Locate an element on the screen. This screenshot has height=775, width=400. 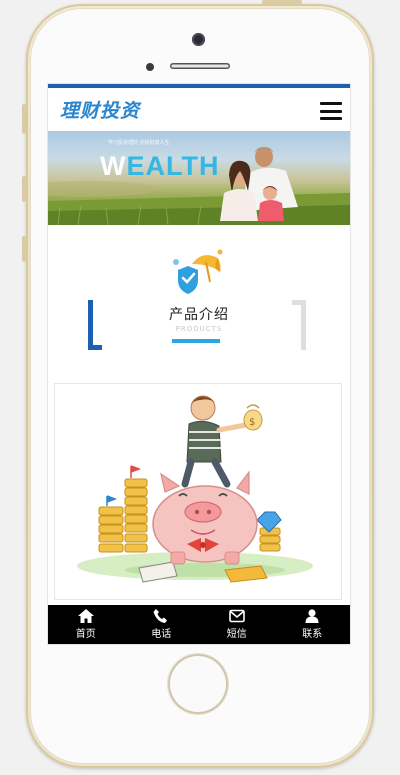
envelope-icon is located at coordinates (236, 616).